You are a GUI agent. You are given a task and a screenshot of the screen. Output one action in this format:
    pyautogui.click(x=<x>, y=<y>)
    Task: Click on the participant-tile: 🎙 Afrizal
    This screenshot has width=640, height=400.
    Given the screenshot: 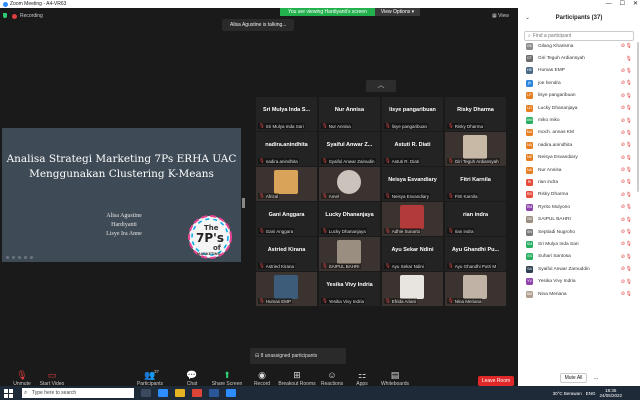 What is the action you would take?
    pyautogui.click(x=286, y=184)
    